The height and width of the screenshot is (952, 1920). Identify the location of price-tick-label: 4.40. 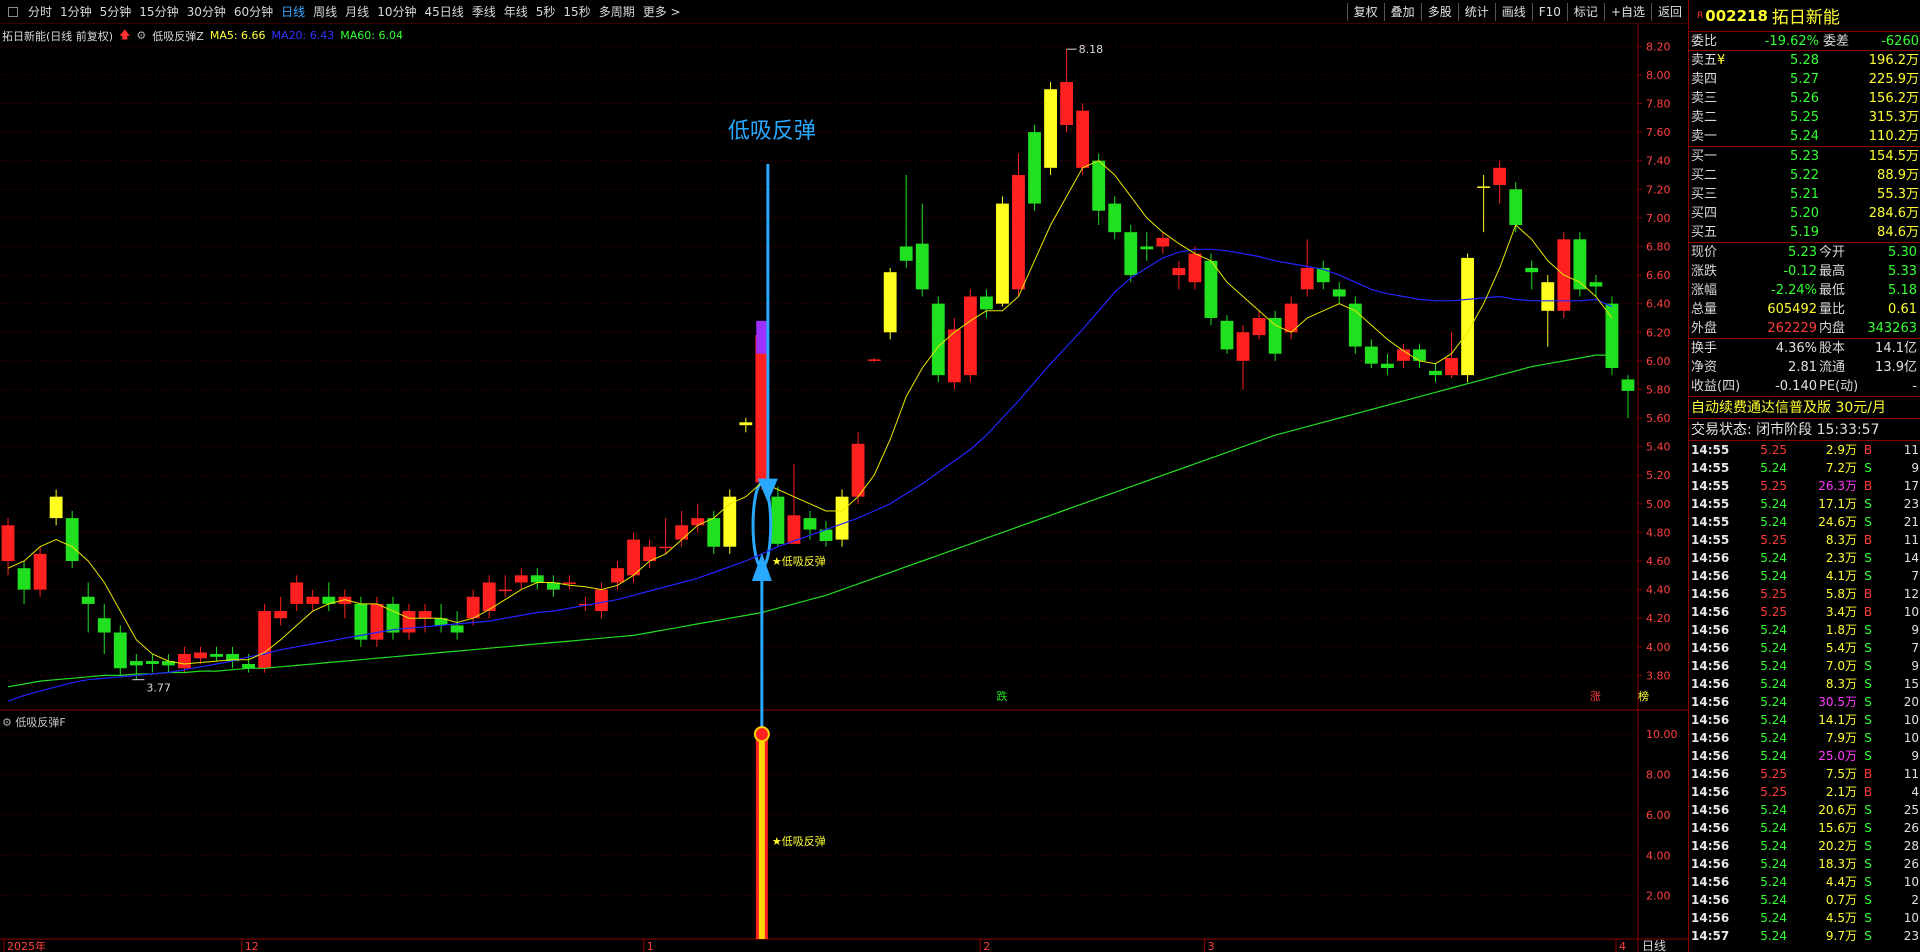
(1658, 590).